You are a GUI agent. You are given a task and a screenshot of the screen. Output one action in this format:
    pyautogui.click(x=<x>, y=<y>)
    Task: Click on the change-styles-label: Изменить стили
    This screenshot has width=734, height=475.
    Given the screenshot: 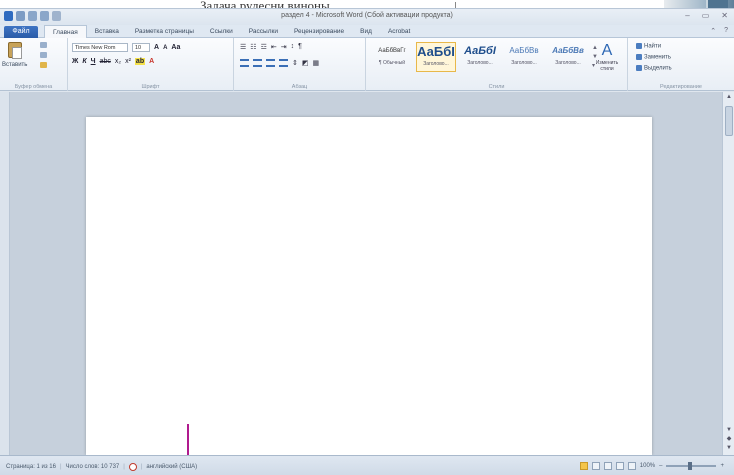 What is the action you would take?
    pyautogui.click(x=607, y=66)
    